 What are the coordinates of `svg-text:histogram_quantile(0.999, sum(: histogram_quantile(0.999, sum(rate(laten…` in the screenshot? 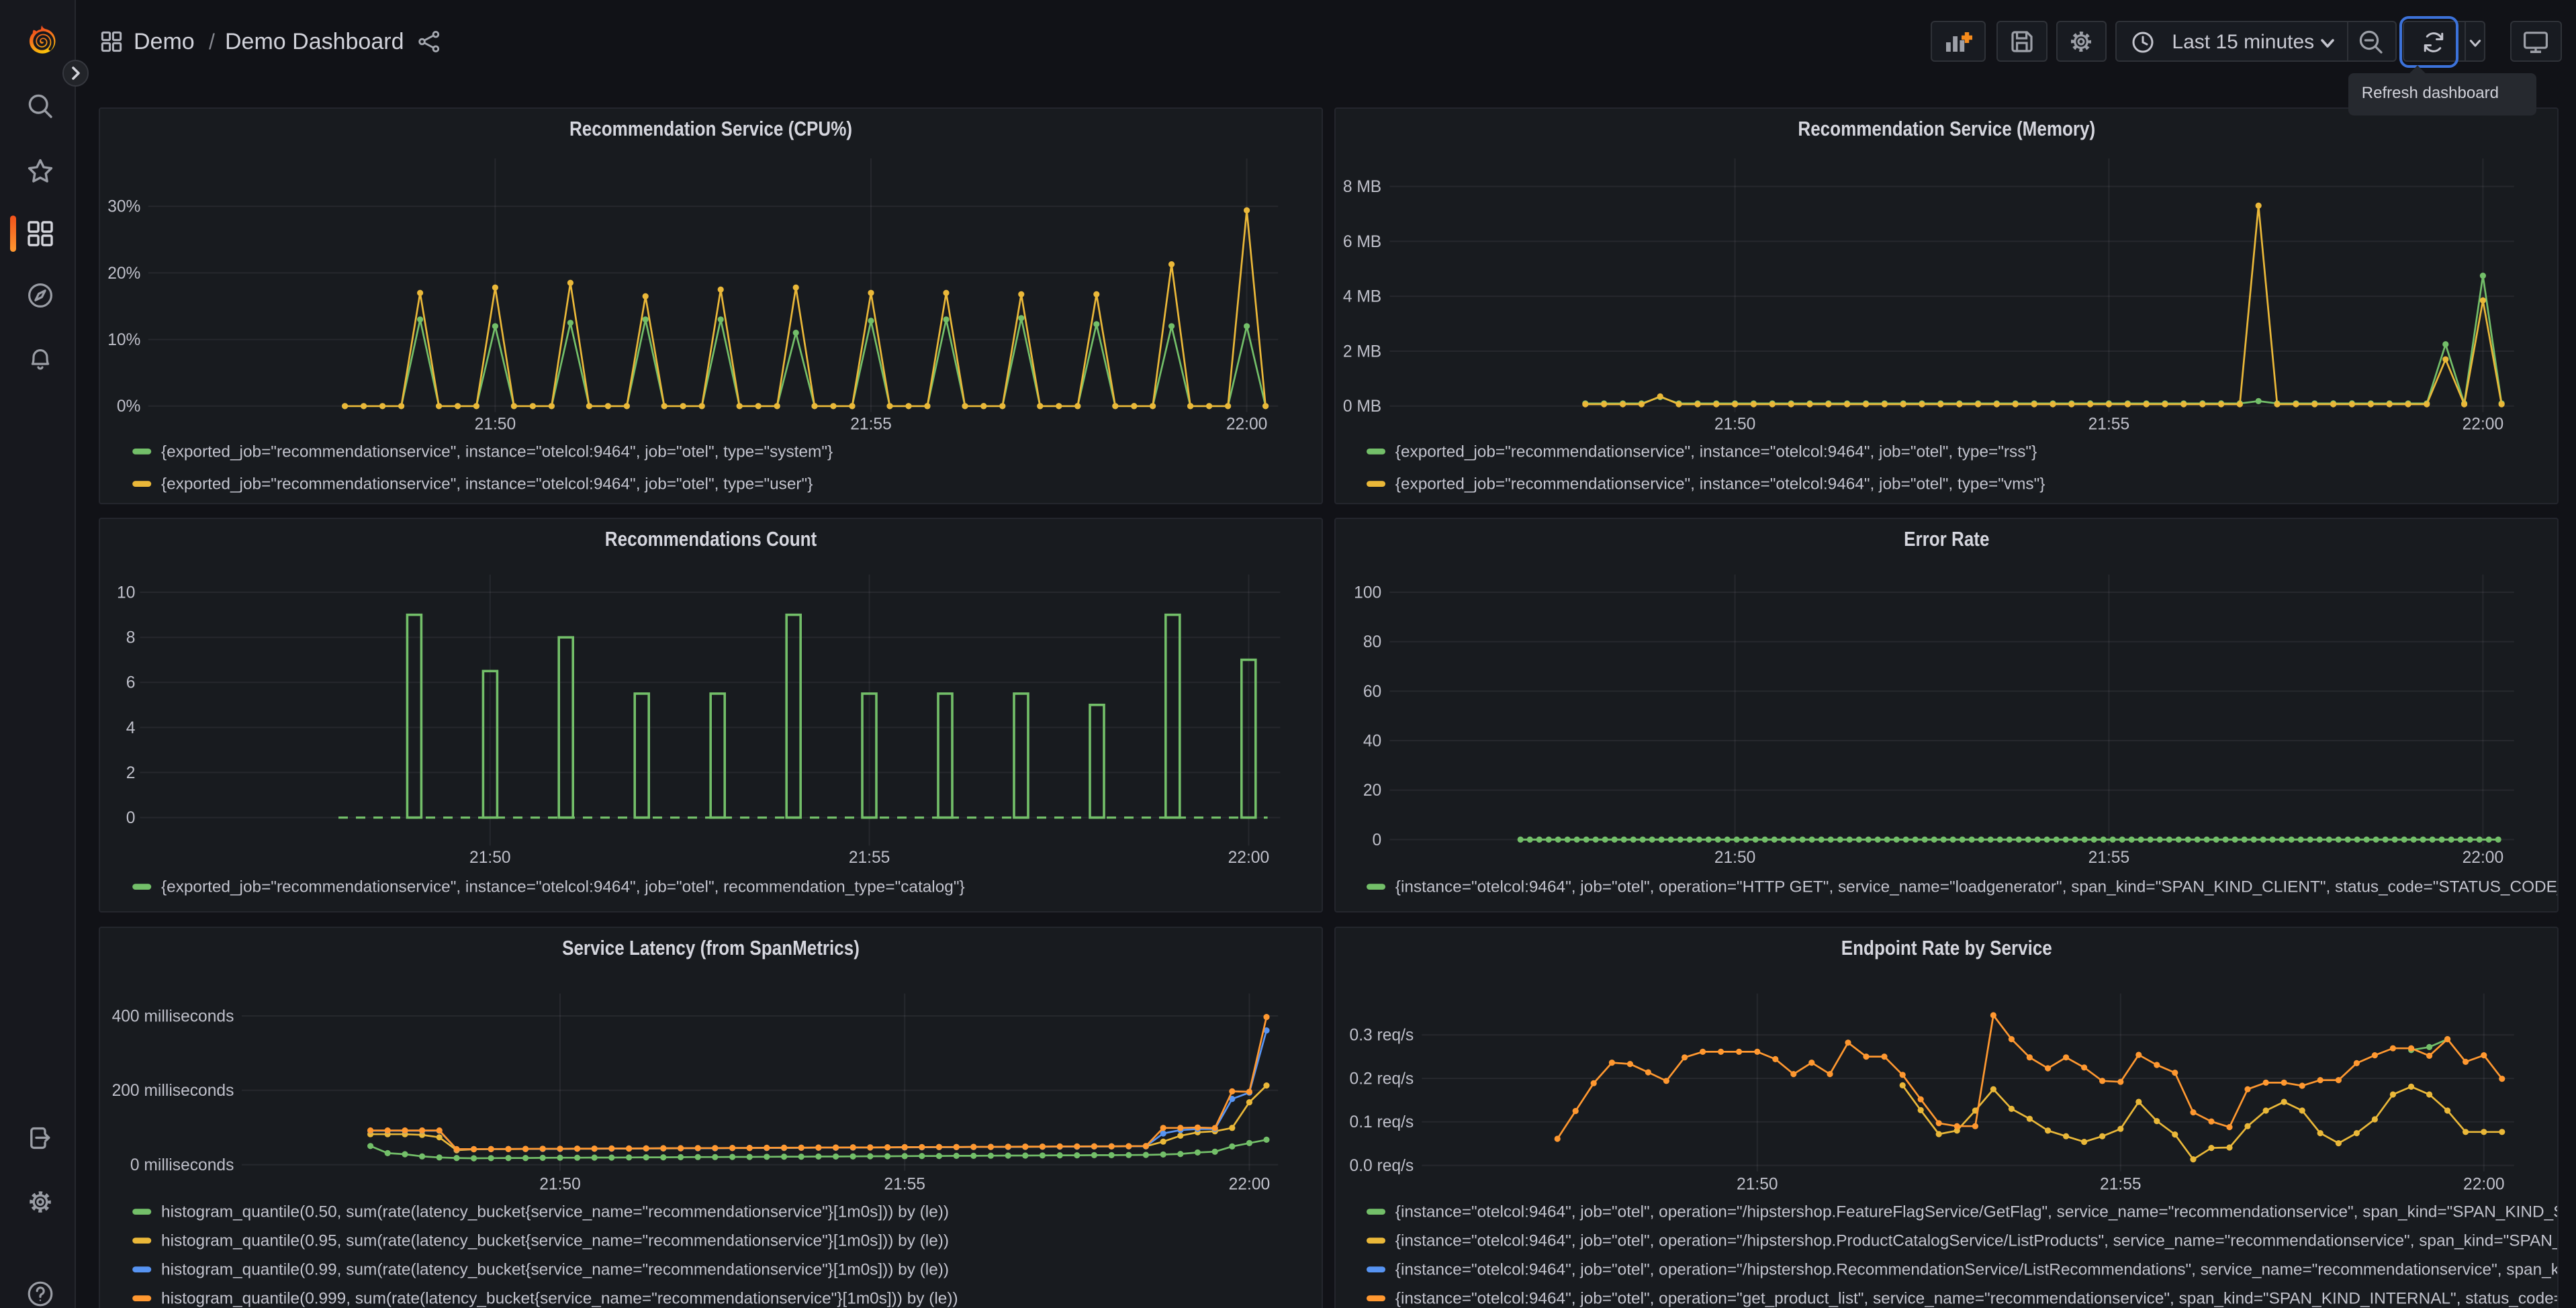 It's located at (559, 1299).